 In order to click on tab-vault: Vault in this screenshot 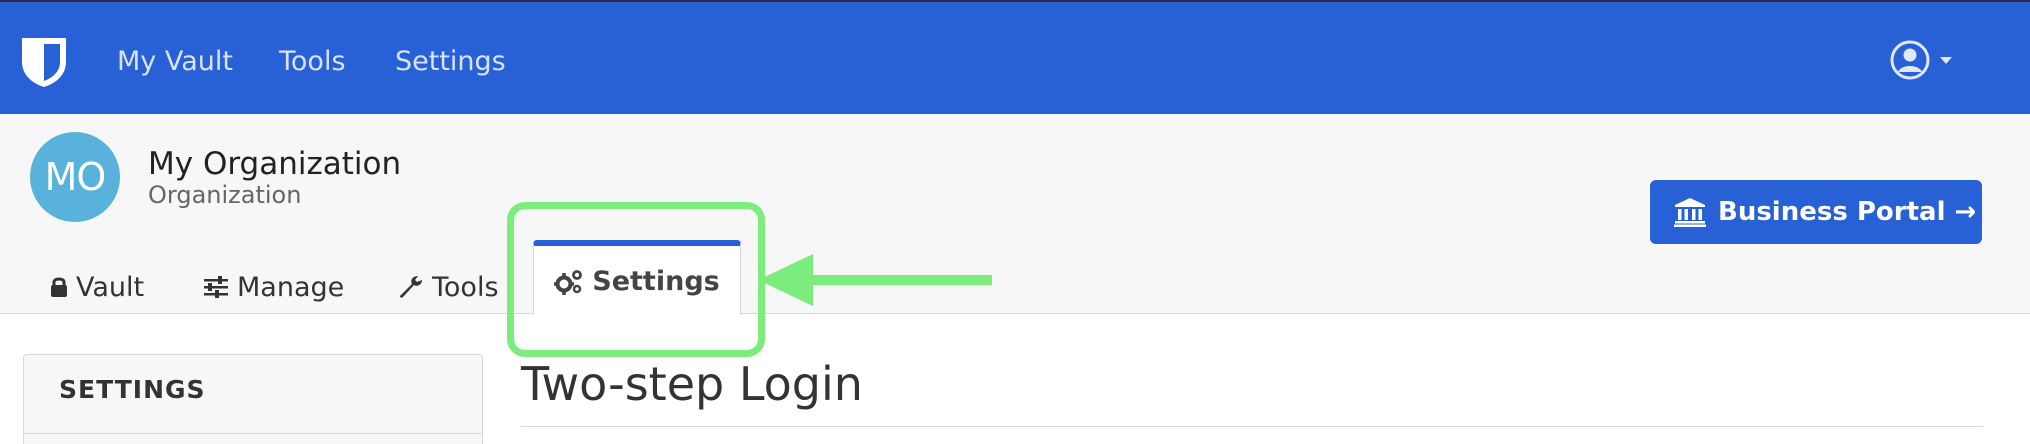, I will do `click(97, 287)`.